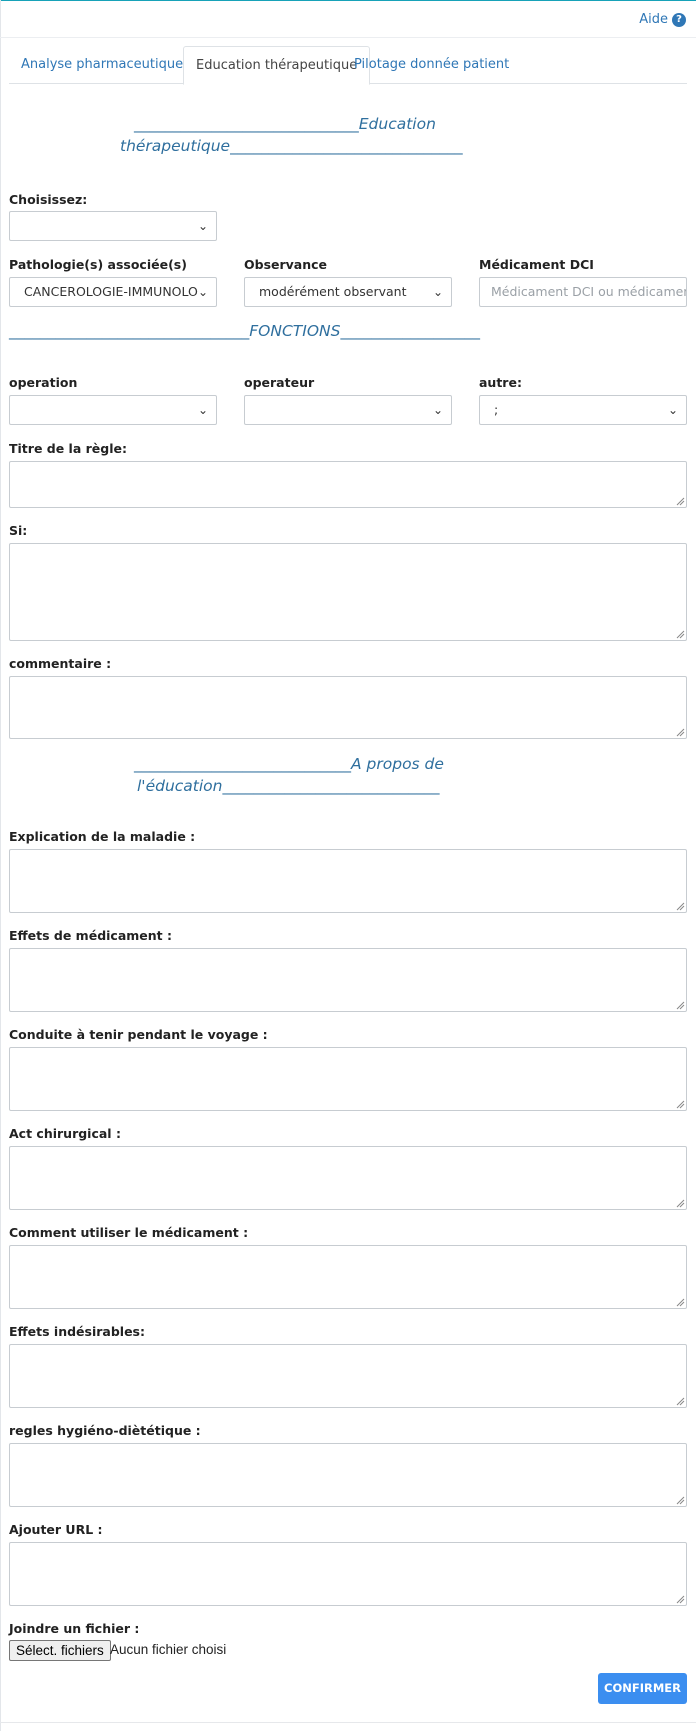  Describe the element at coordinates (0, 865) in the screenshot. I see `left-border` at that location.